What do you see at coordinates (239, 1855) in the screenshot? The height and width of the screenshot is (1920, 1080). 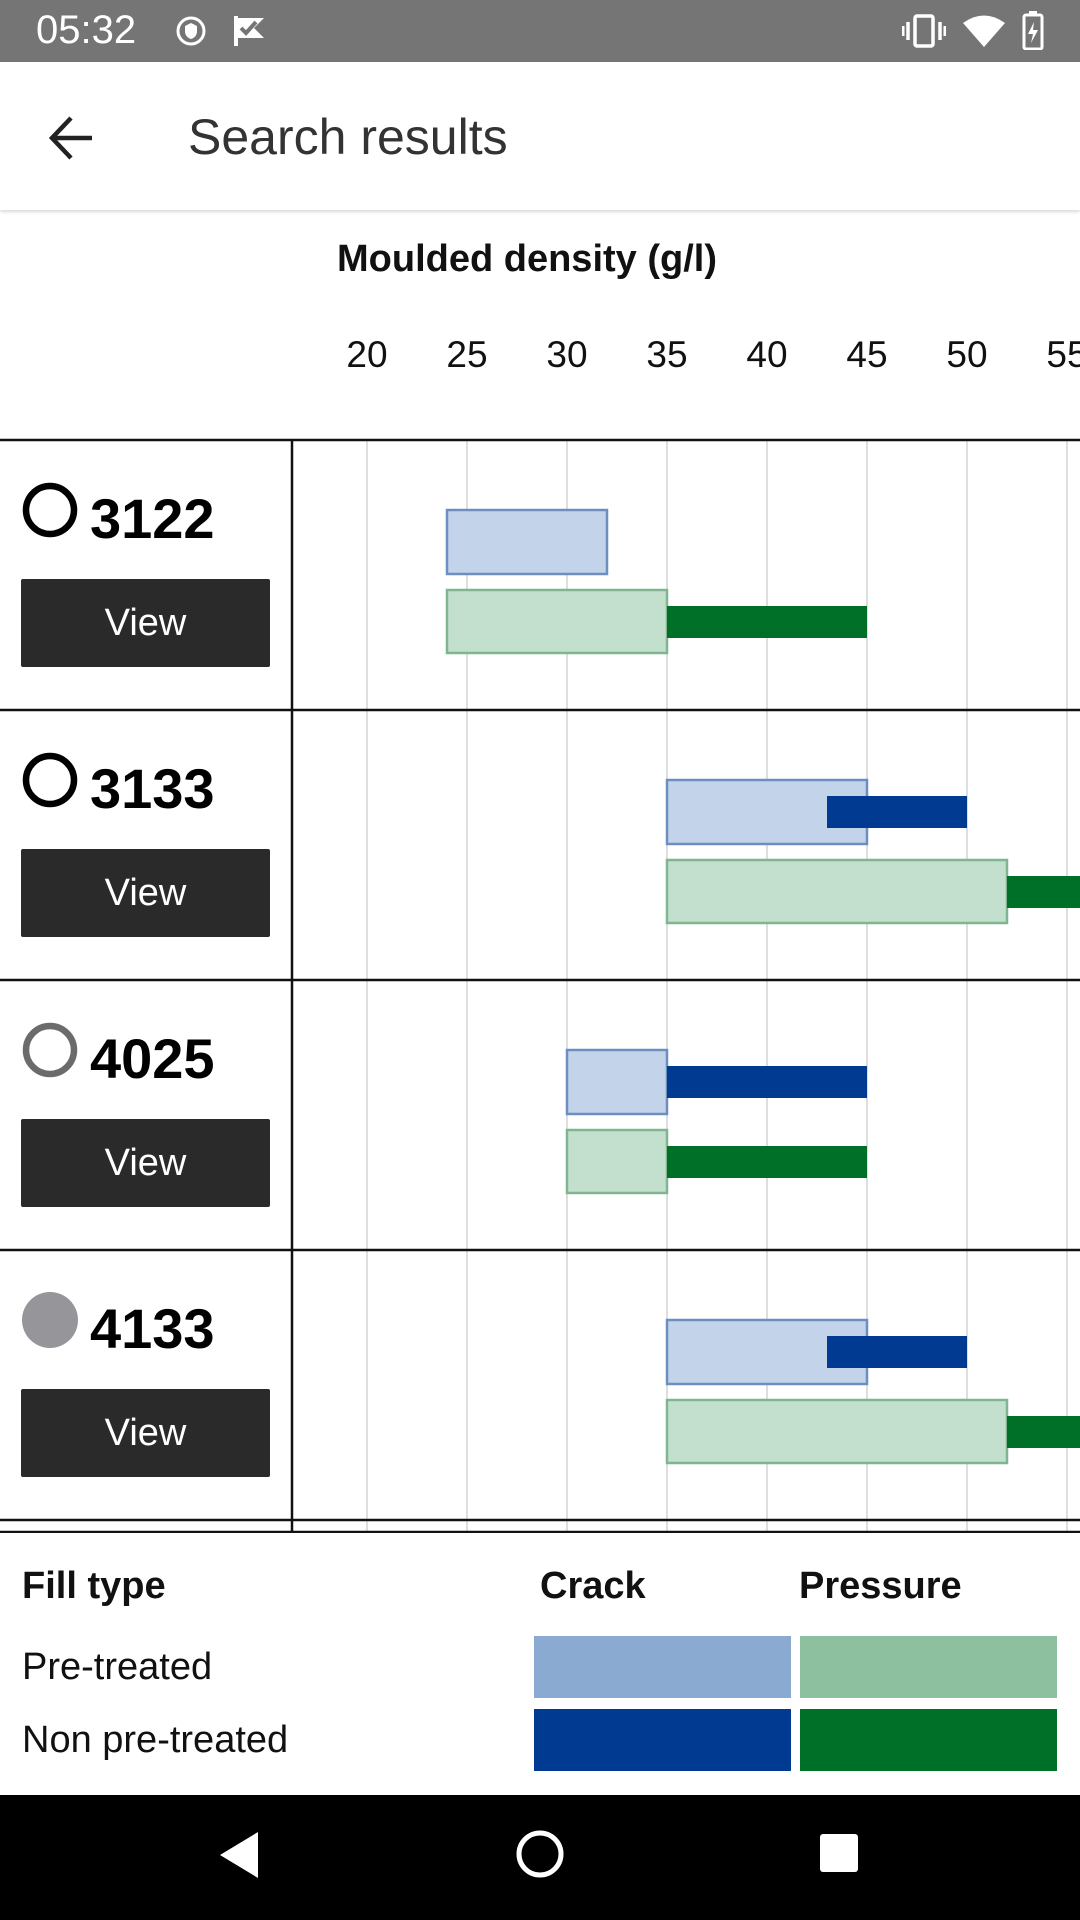 I see `nav-back-icon` at bounding box center [239, 1855].